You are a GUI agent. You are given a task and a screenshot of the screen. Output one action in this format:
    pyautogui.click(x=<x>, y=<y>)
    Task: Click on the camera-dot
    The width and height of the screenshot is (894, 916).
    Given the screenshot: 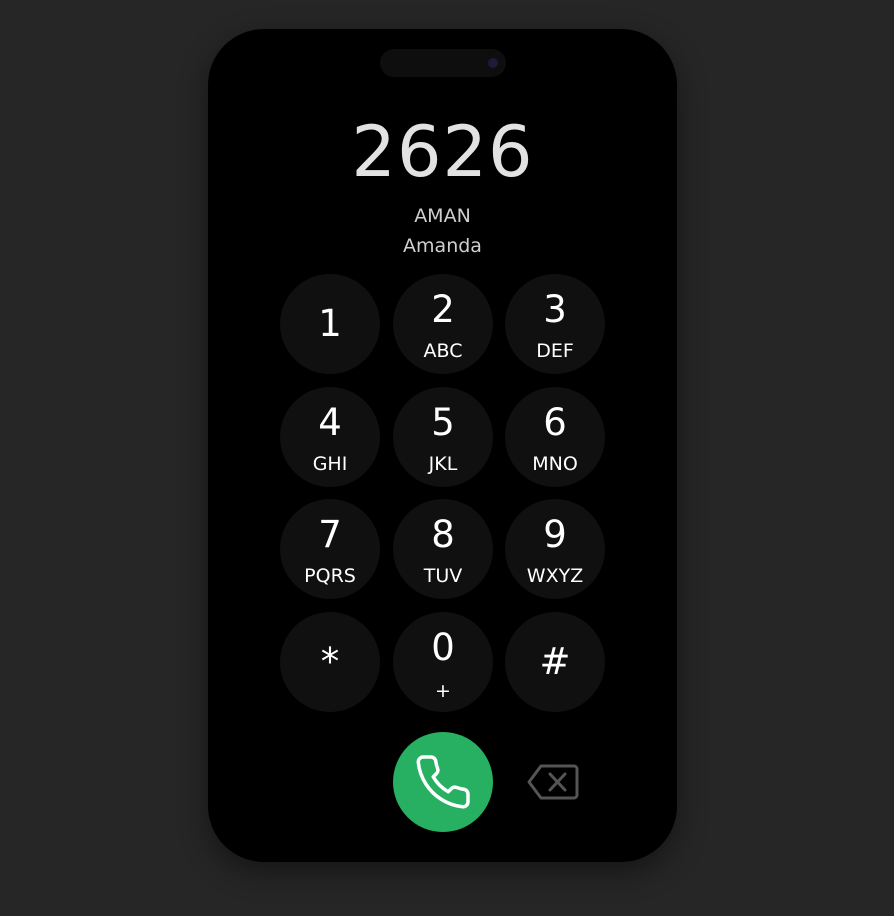 What is the action you would take?
    pyautogui.click(x=493, y=63)
    